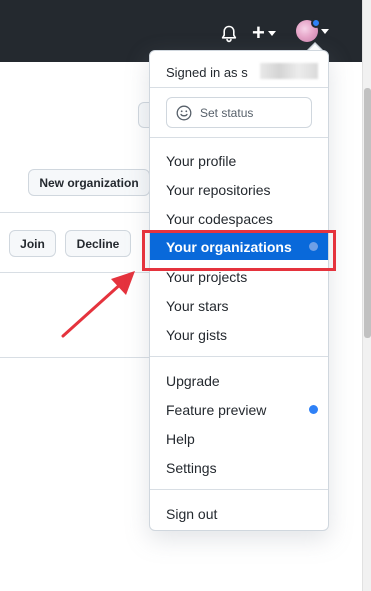 This screenshot has width=371, height=591. Describe the element at coordinates (32, 243) in the screenshot. I see `join-button: Join` at that location.